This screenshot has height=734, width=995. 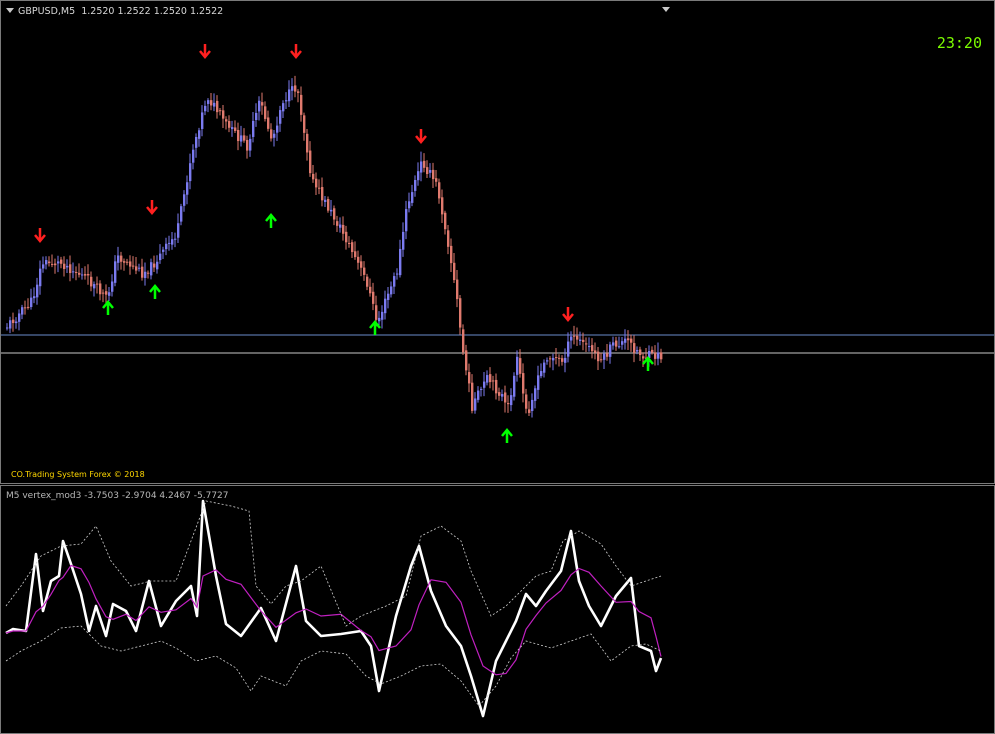 What do you see at coordinates (271, 220) in the screenshot?
I see `buy-arrow-icon` at bounding box center [271, 220].